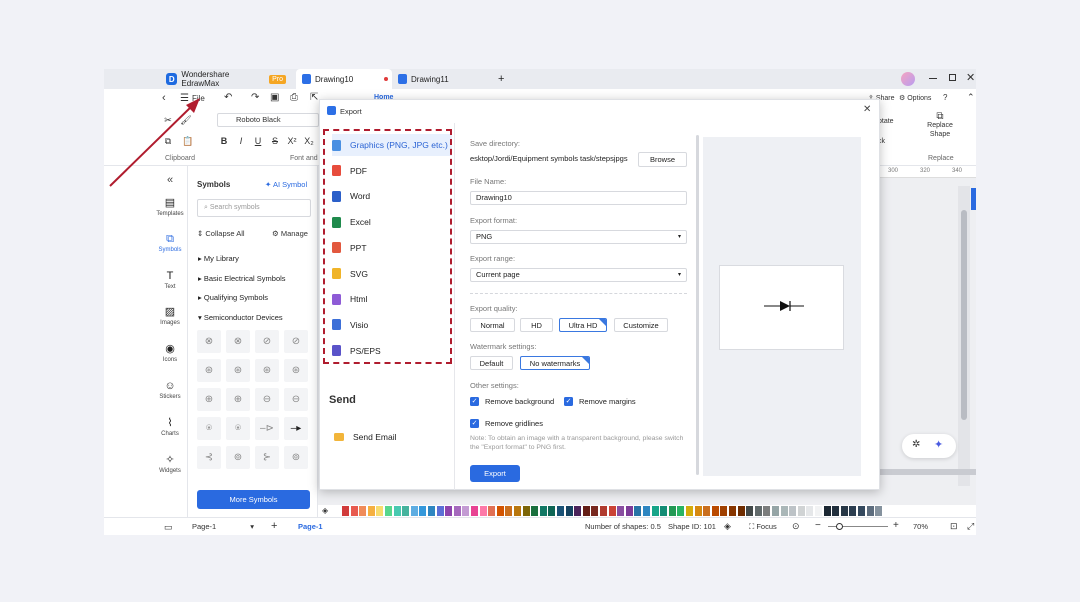 Image resolution: width=1080 pixels, height=602 pixels. Describe the element at coordinates (228, 97) in the screenshot. I see `undo-icon: ↶` at that location.